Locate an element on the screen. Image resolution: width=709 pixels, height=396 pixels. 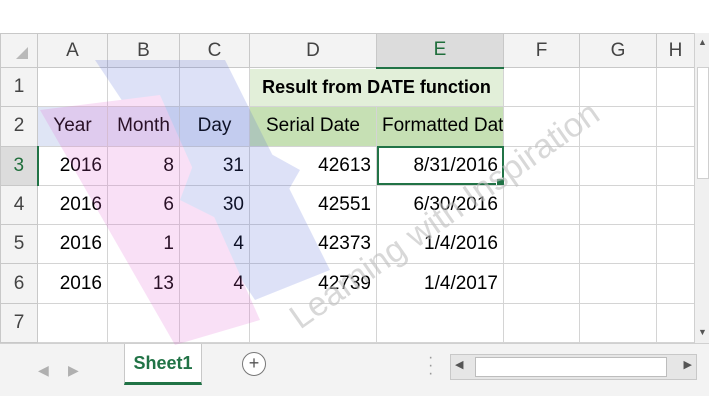
cell-a5: 2016 is located at coordinates (72, 244).